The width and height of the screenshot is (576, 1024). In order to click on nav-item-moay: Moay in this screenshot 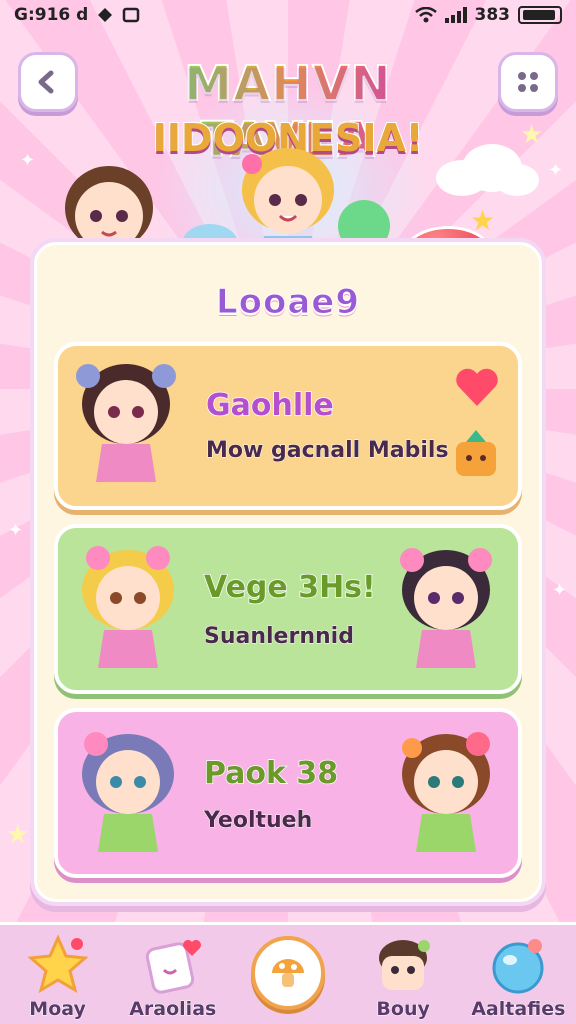, I will do `click(58, 977)`.